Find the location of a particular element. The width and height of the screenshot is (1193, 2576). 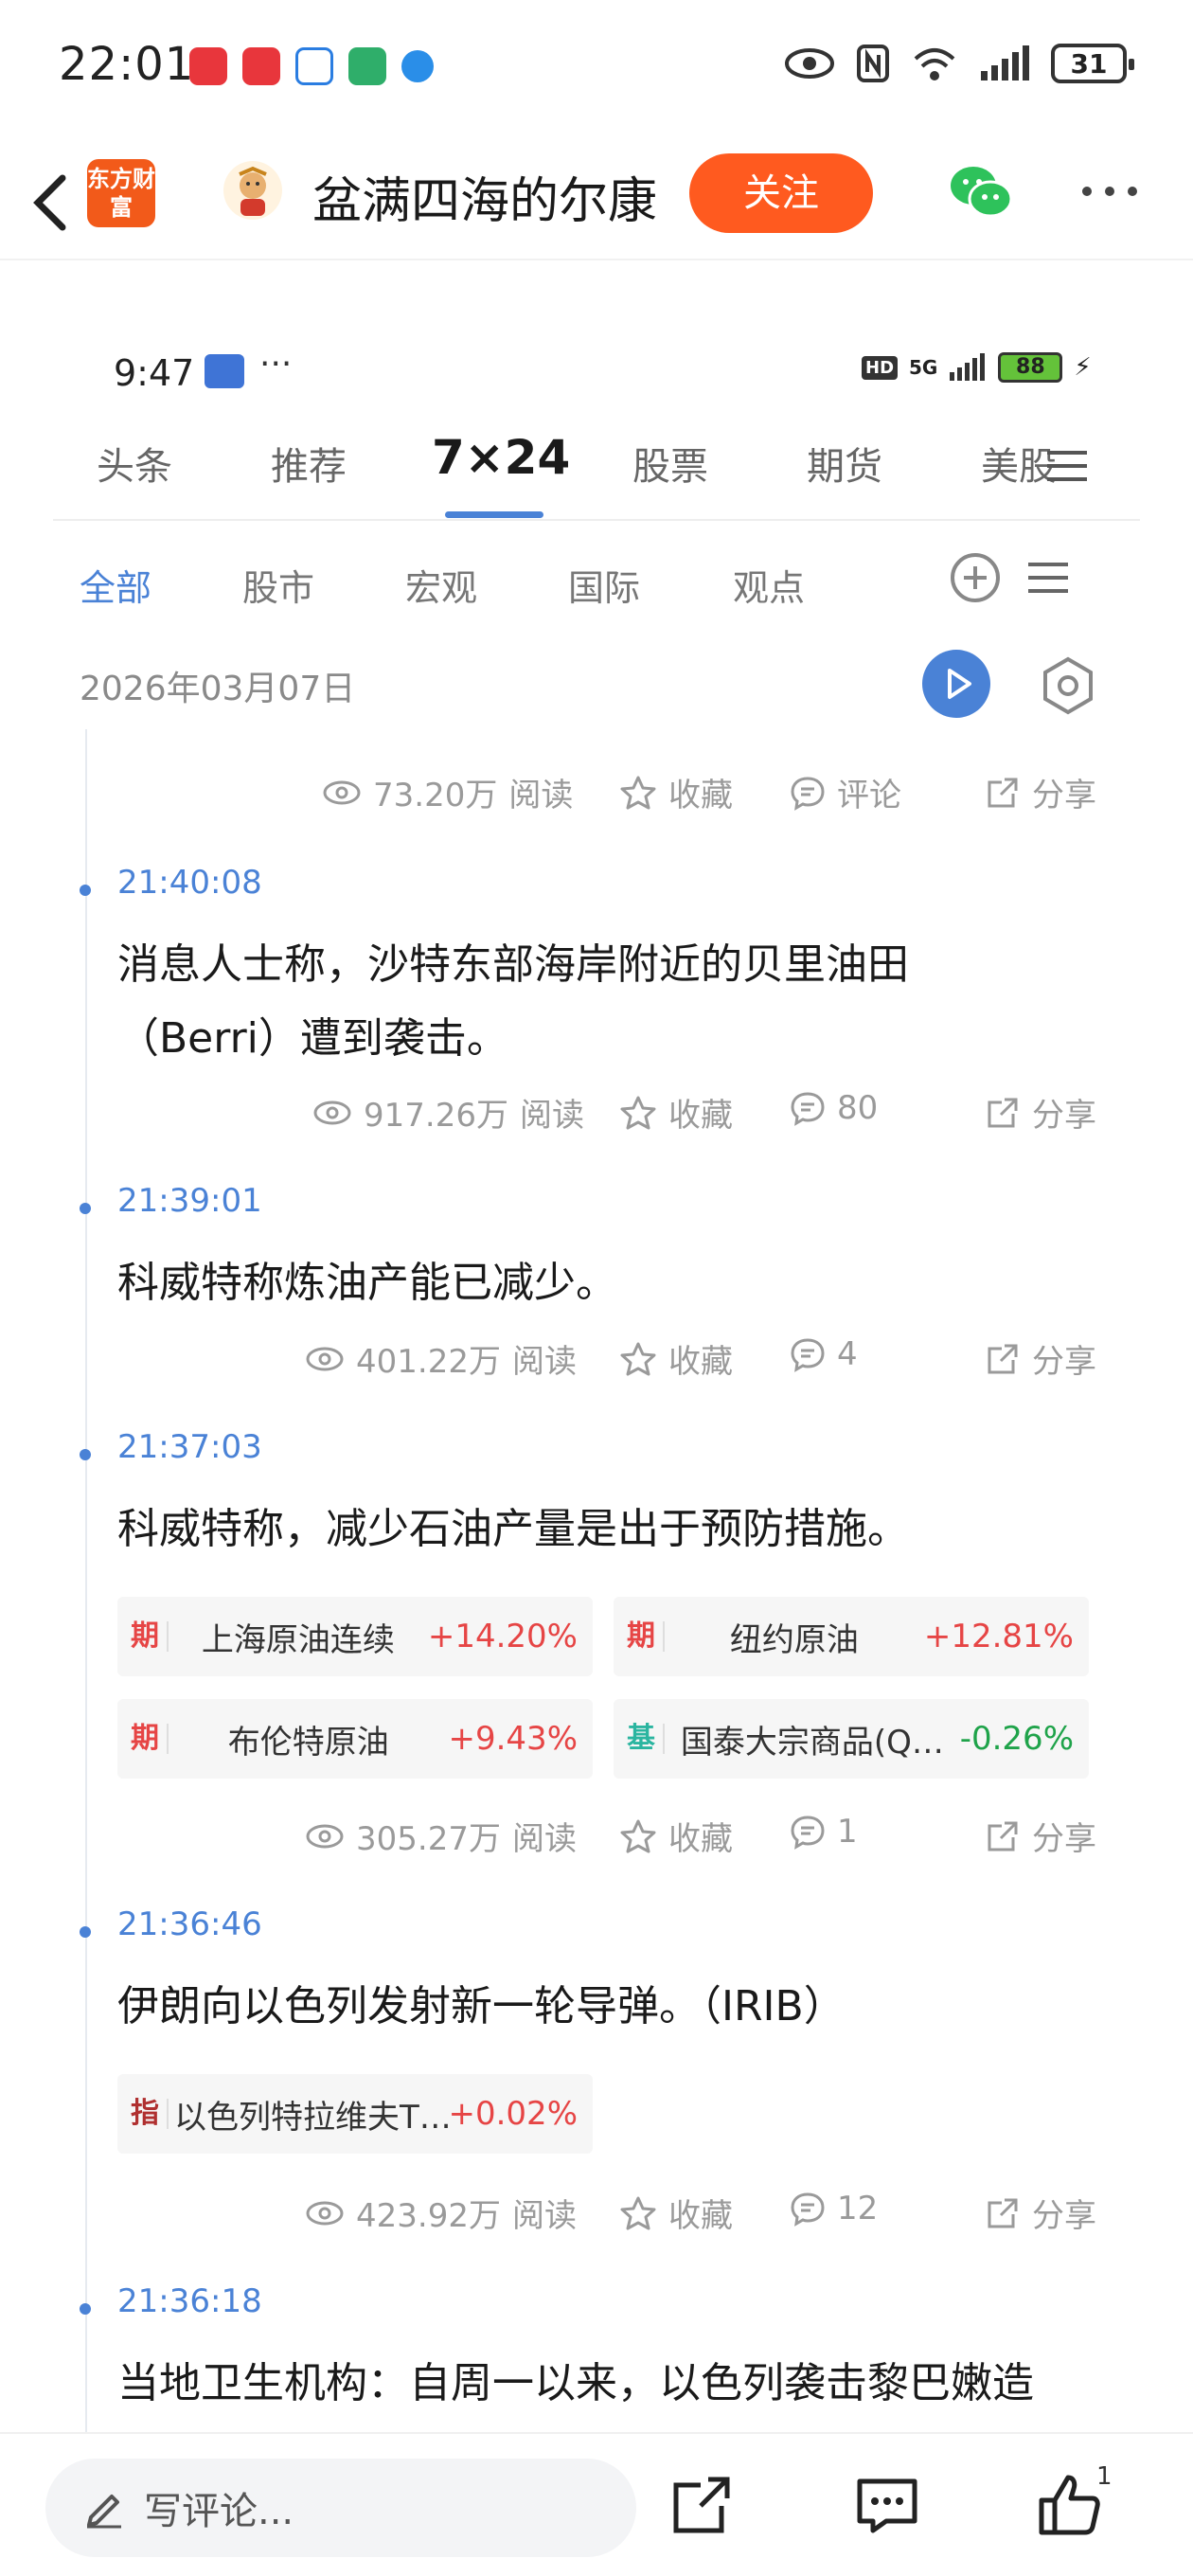

tab-menu-icon is located at coordinates (1067, 466).